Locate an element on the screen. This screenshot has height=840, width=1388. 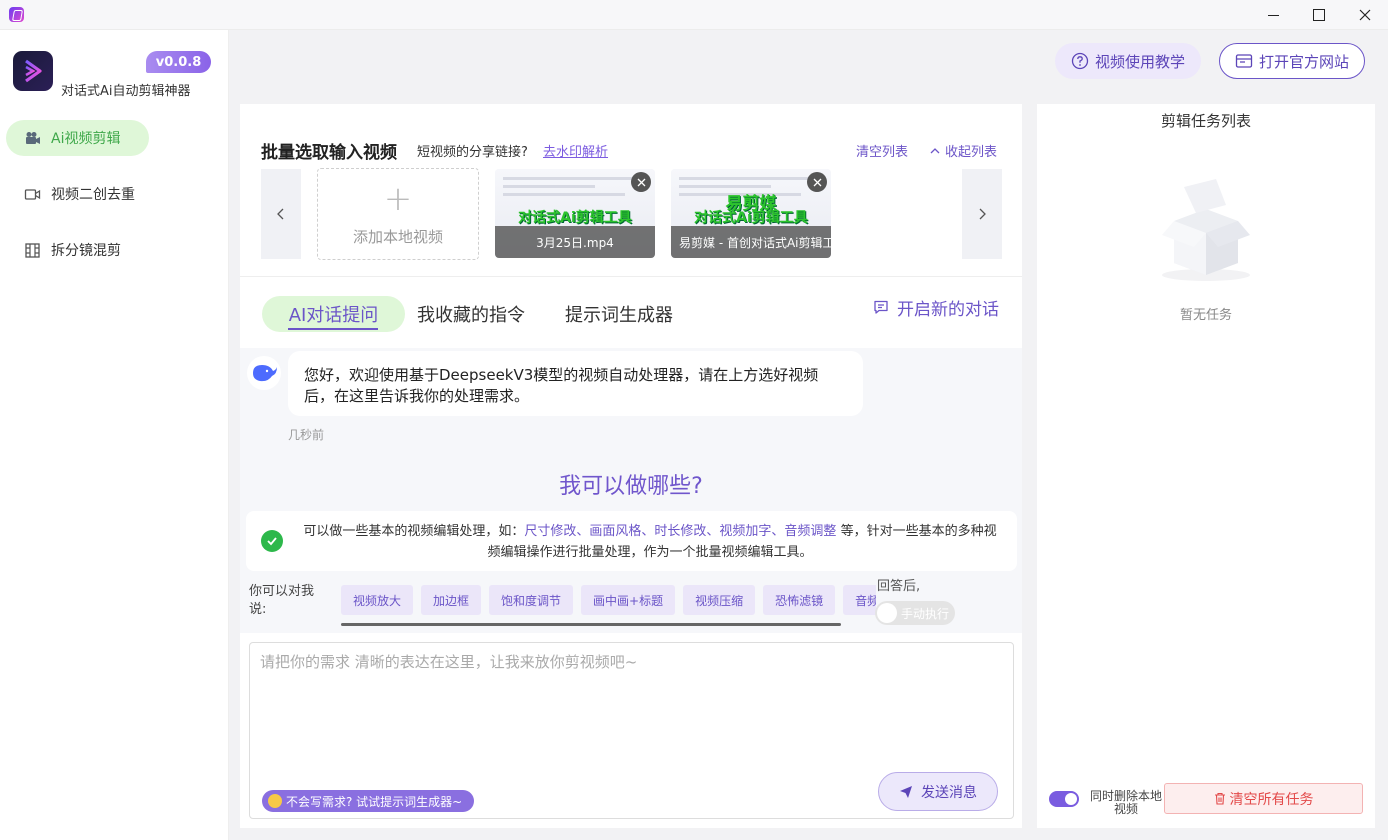
new-chat-button: 开启新的对话 is located at coordinates (936, 308).